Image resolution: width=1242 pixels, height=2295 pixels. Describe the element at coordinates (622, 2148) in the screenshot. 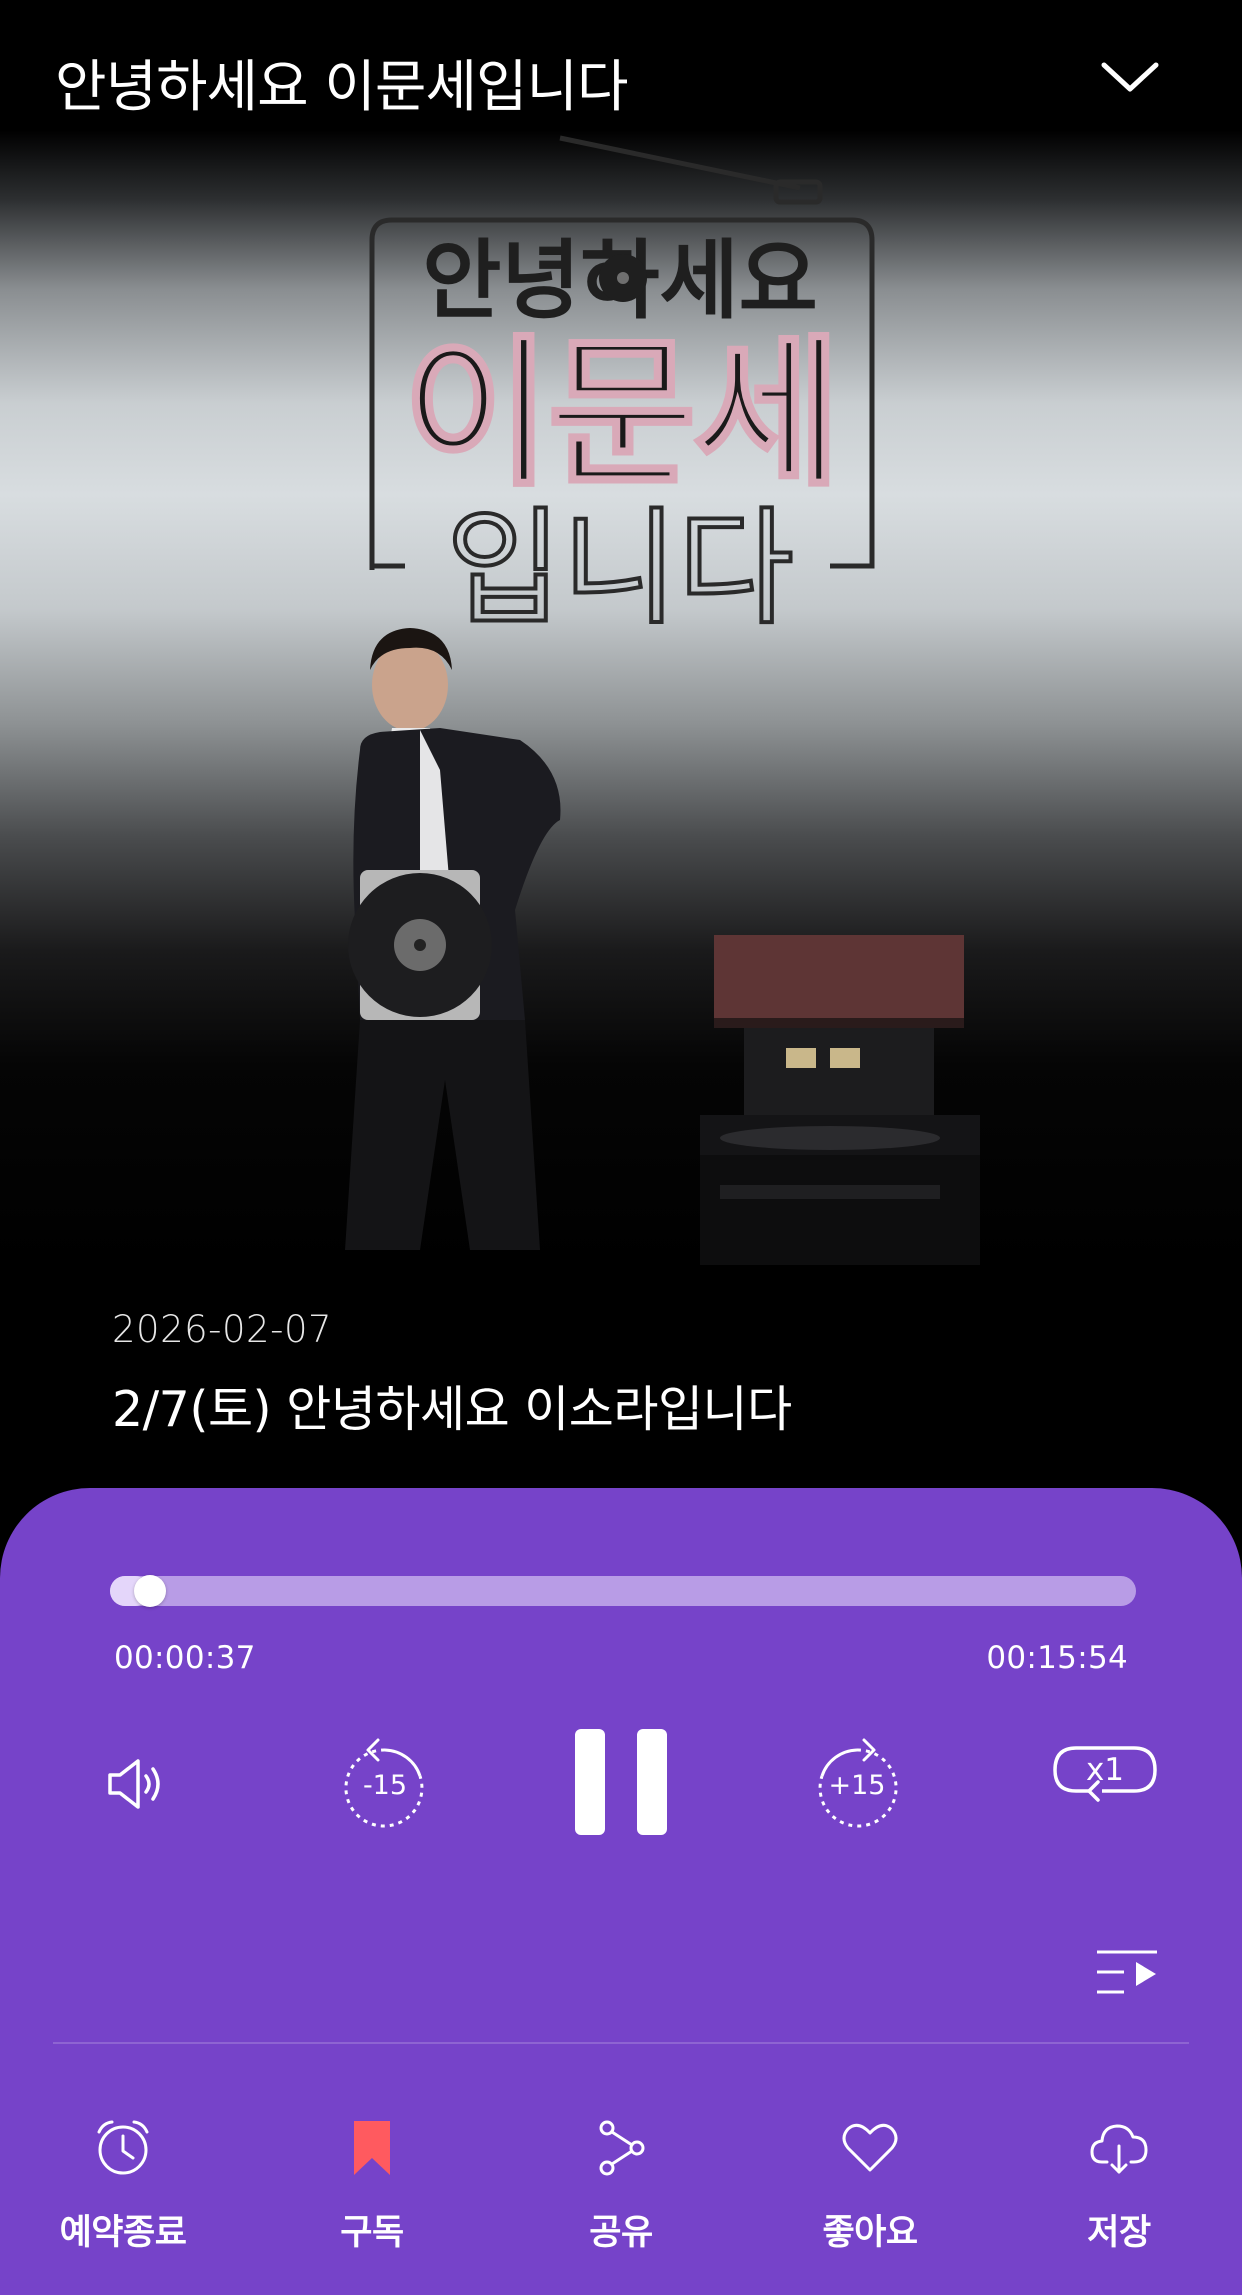

I see `share-icon` at that location.